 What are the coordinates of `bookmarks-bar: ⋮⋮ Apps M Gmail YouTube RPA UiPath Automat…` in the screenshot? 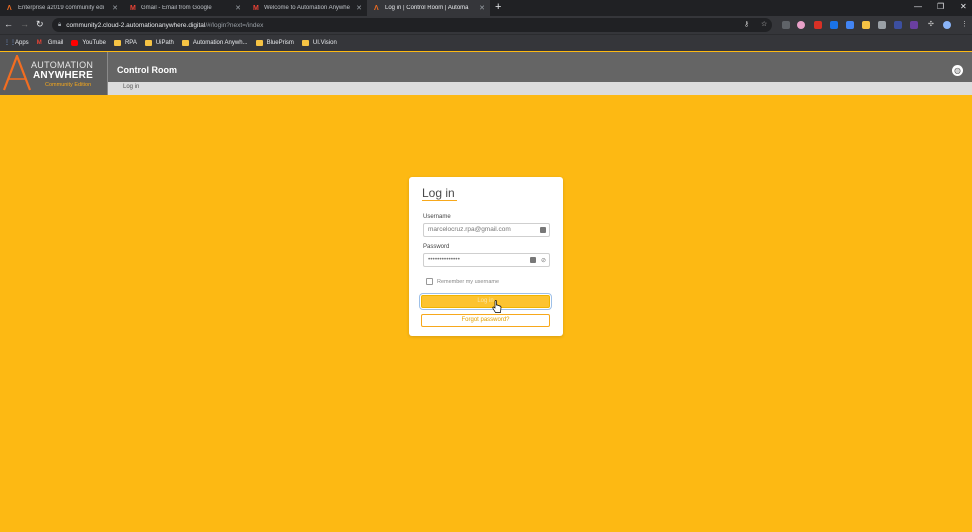 It's located at (486, 42).